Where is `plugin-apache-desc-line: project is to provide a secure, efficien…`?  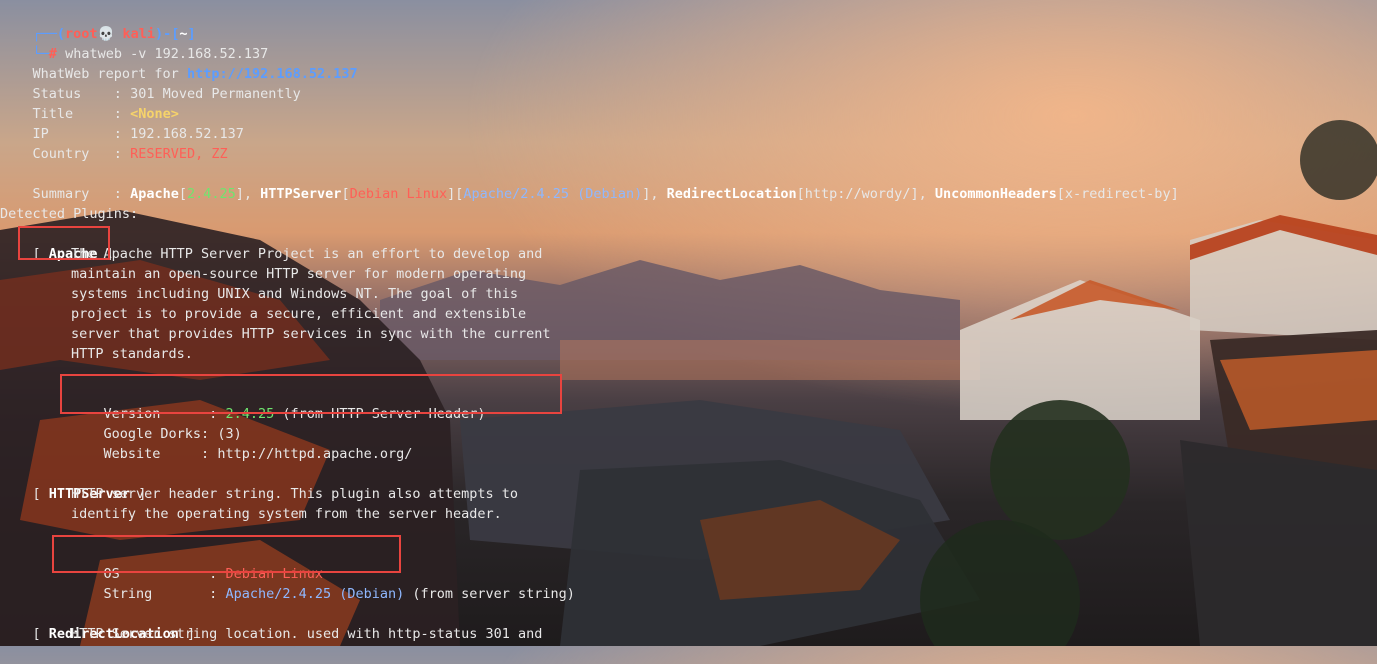 plugin-apache-desc-line: project is to provide a secure, efficien… is located at coordinates (299, 314).